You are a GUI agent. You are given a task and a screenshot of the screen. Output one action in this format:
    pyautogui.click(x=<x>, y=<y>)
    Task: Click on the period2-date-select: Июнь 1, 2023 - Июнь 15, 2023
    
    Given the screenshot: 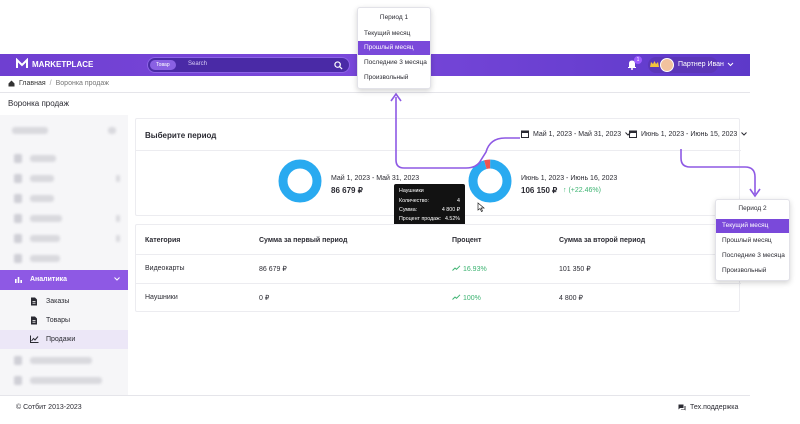 What is the action you would take?
    pyautogui.click(x=688, y=134)
    